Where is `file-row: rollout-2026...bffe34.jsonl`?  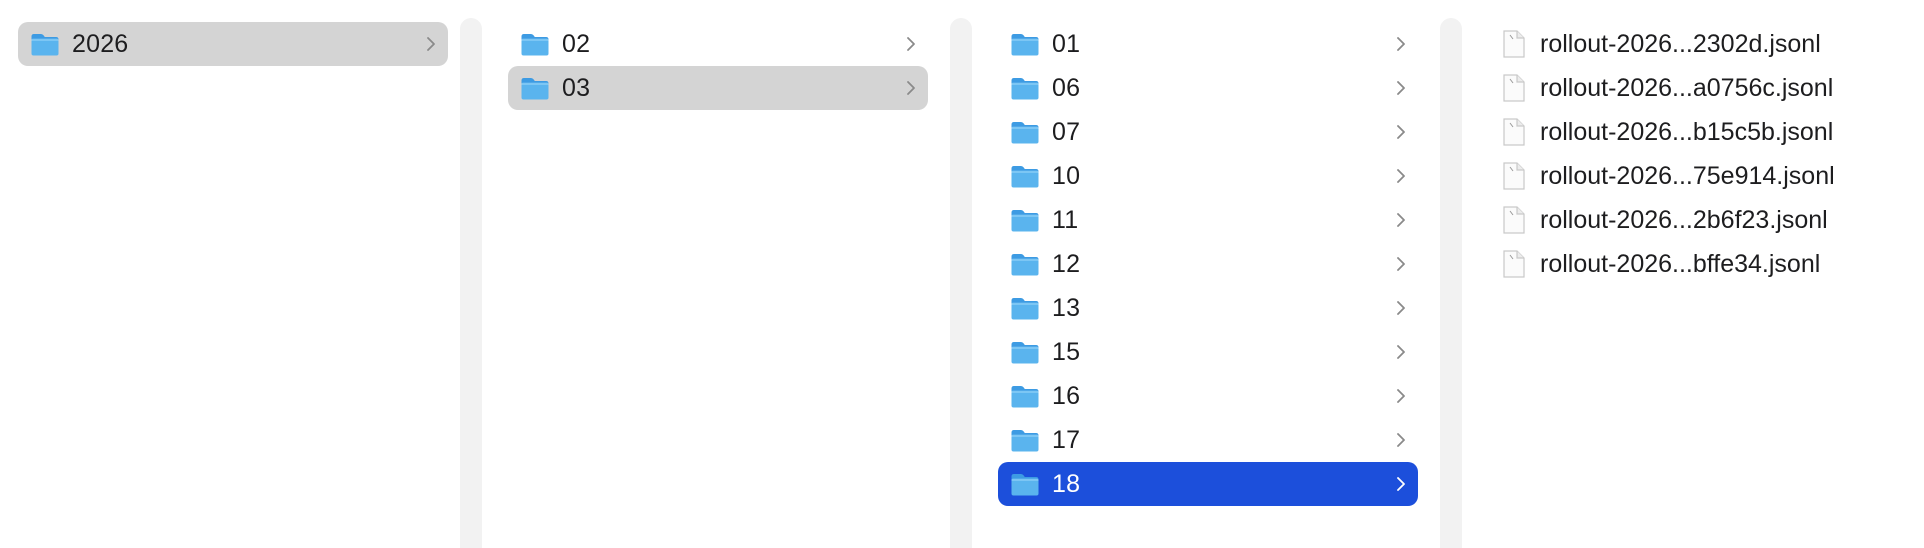
file-row: rollout-2026...bffe34.jsonl is located at coordinates (1708, 264).